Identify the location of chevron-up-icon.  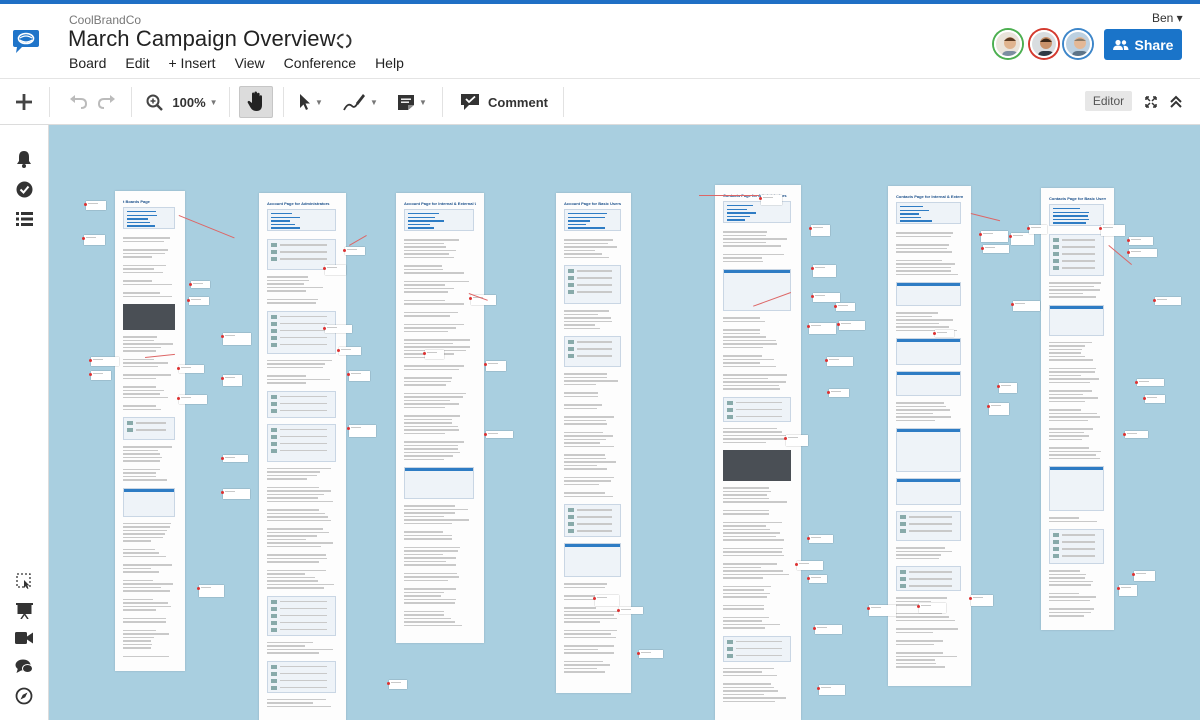
(1176, 102).